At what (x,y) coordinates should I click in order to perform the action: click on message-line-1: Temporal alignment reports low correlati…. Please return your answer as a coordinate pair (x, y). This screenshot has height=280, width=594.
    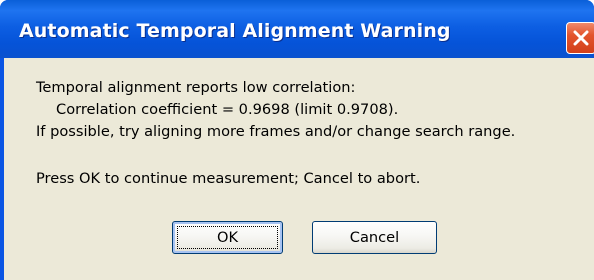
    Looking at the image, I should click on (196, 87).